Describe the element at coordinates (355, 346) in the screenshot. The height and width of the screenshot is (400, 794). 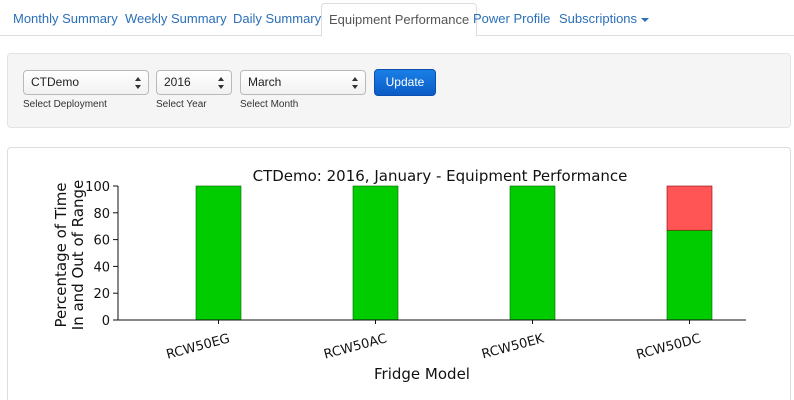
I see `x-tick-label: RCW50AC` at that location.